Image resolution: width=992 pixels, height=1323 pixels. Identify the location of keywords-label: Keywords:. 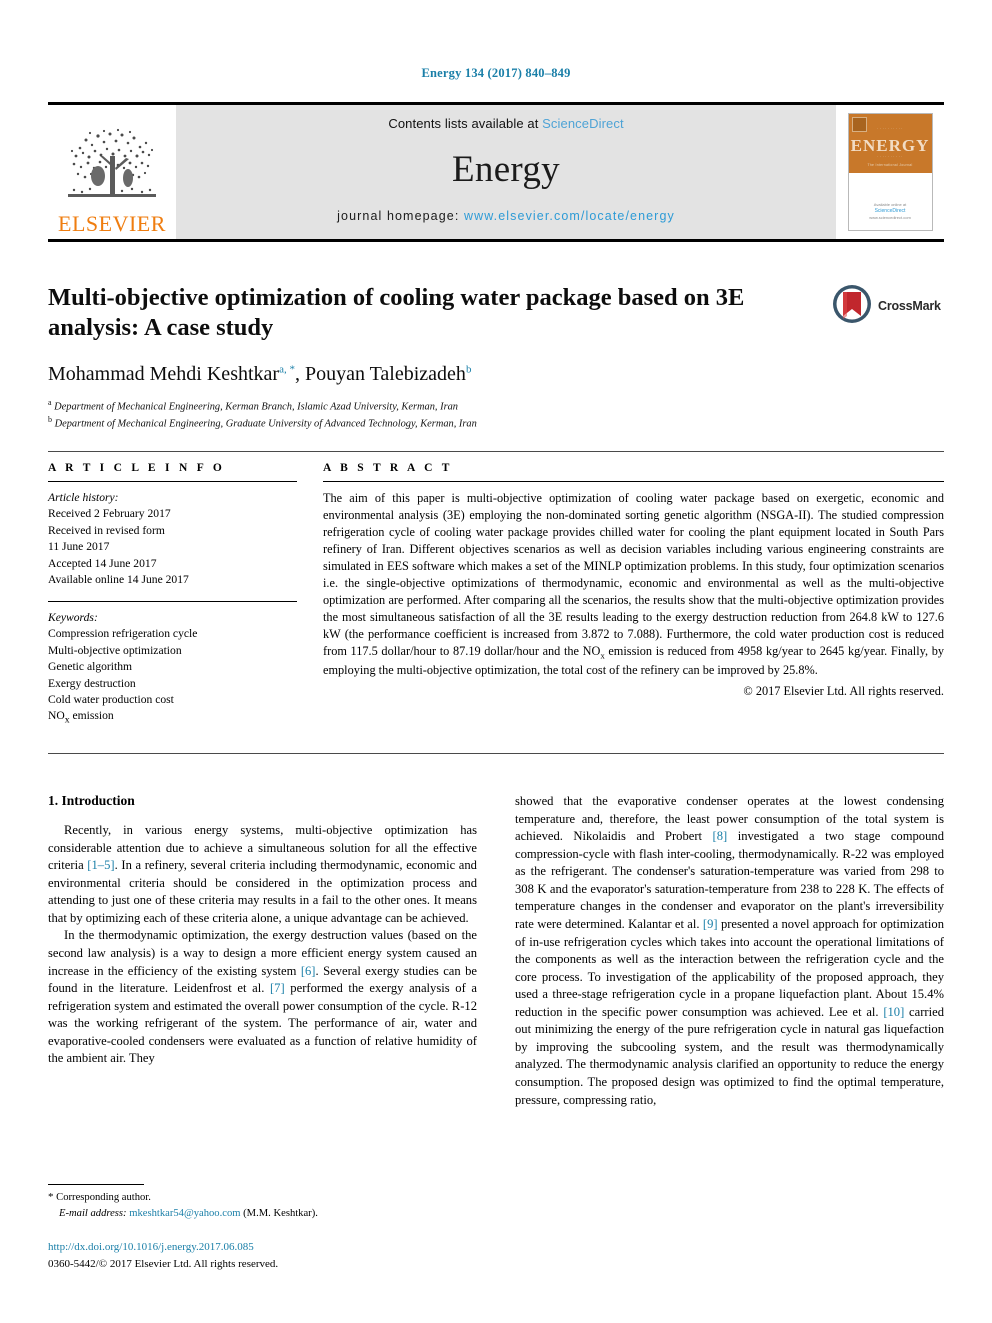
(73, 617).